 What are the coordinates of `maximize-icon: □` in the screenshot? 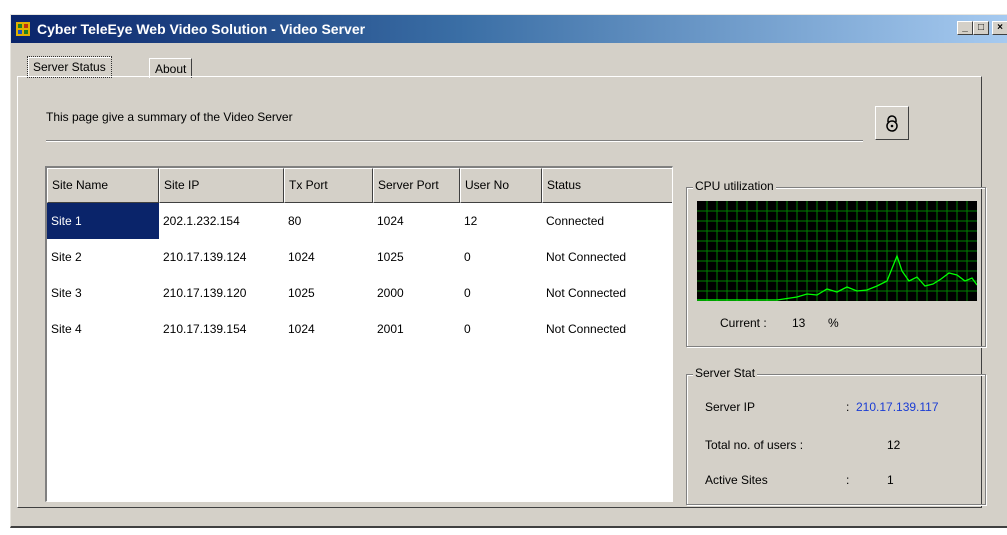 It's located at (981, 27).